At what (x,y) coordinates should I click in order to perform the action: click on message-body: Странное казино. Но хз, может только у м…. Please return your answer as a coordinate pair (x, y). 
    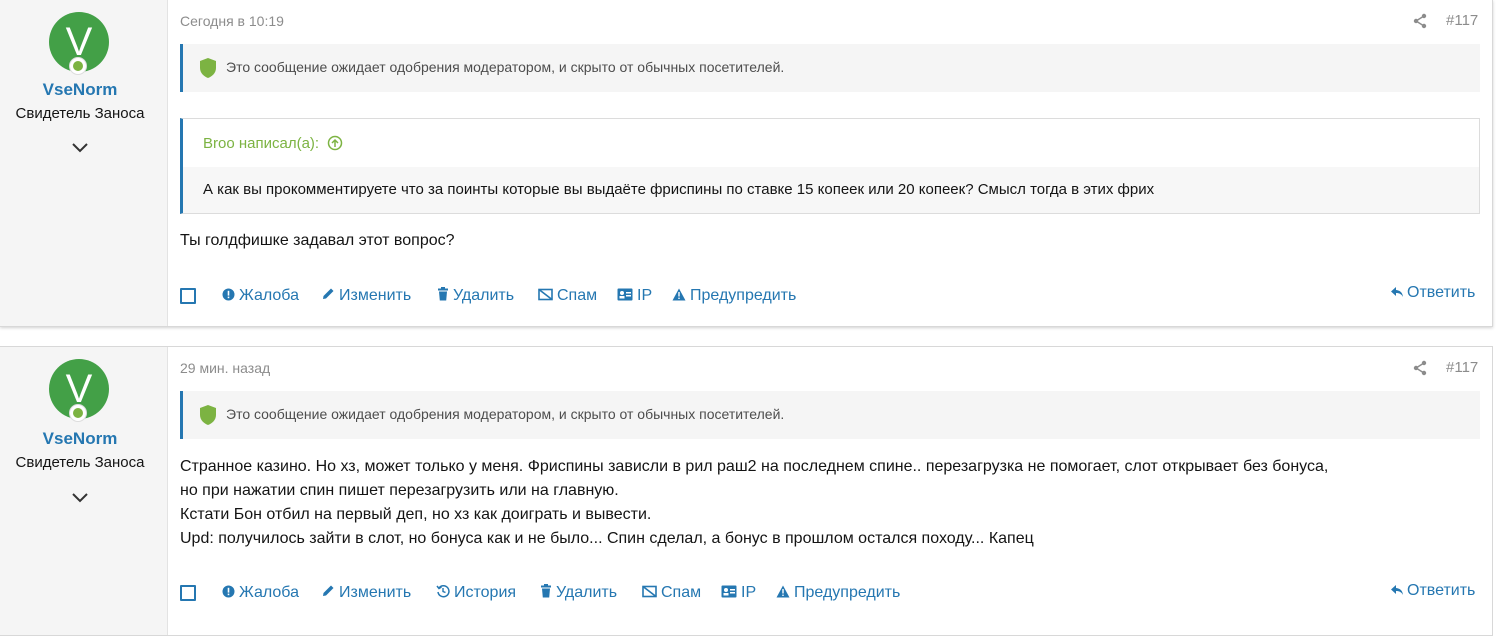
    Looking at the image, I should click on (830, 503).